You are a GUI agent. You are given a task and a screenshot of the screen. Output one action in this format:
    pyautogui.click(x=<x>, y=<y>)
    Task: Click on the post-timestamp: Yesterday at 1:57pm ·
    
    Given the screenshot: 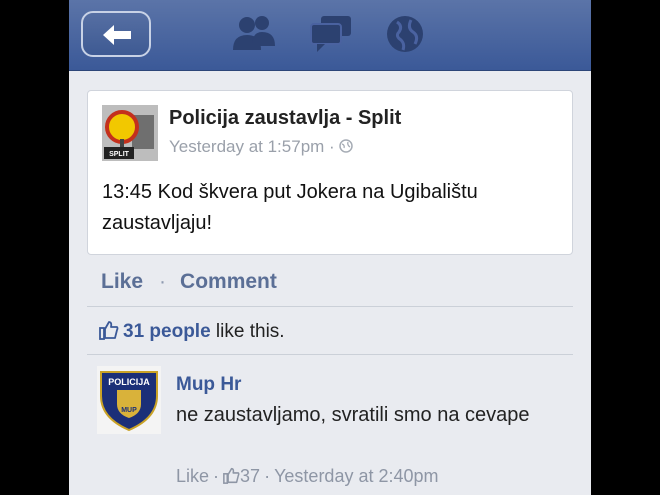 What is the action you would take?
    pyautogui.click(x=261, y=147)
    